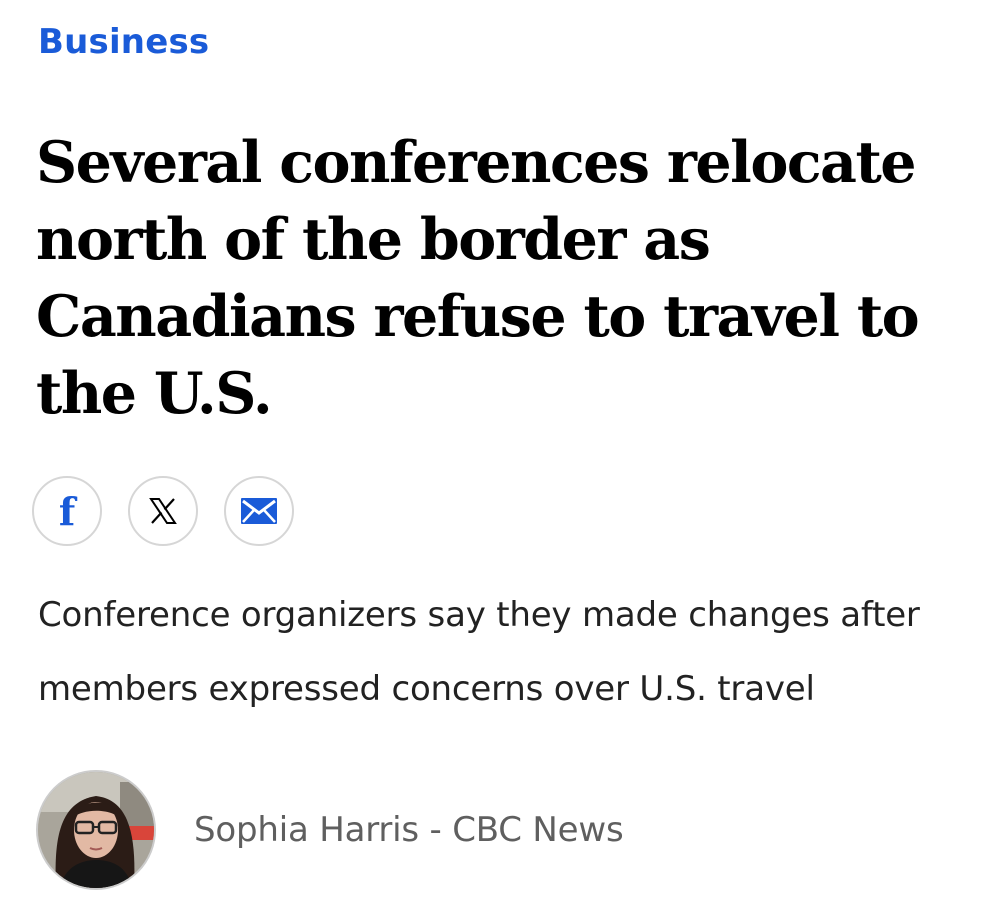 This screenshot has height=915, width=1000. What do you see at coordinates (409, 830) in the screenshot?
I see `author-name: Sophia Harris - CBC News` at bounding box center [409, 830].